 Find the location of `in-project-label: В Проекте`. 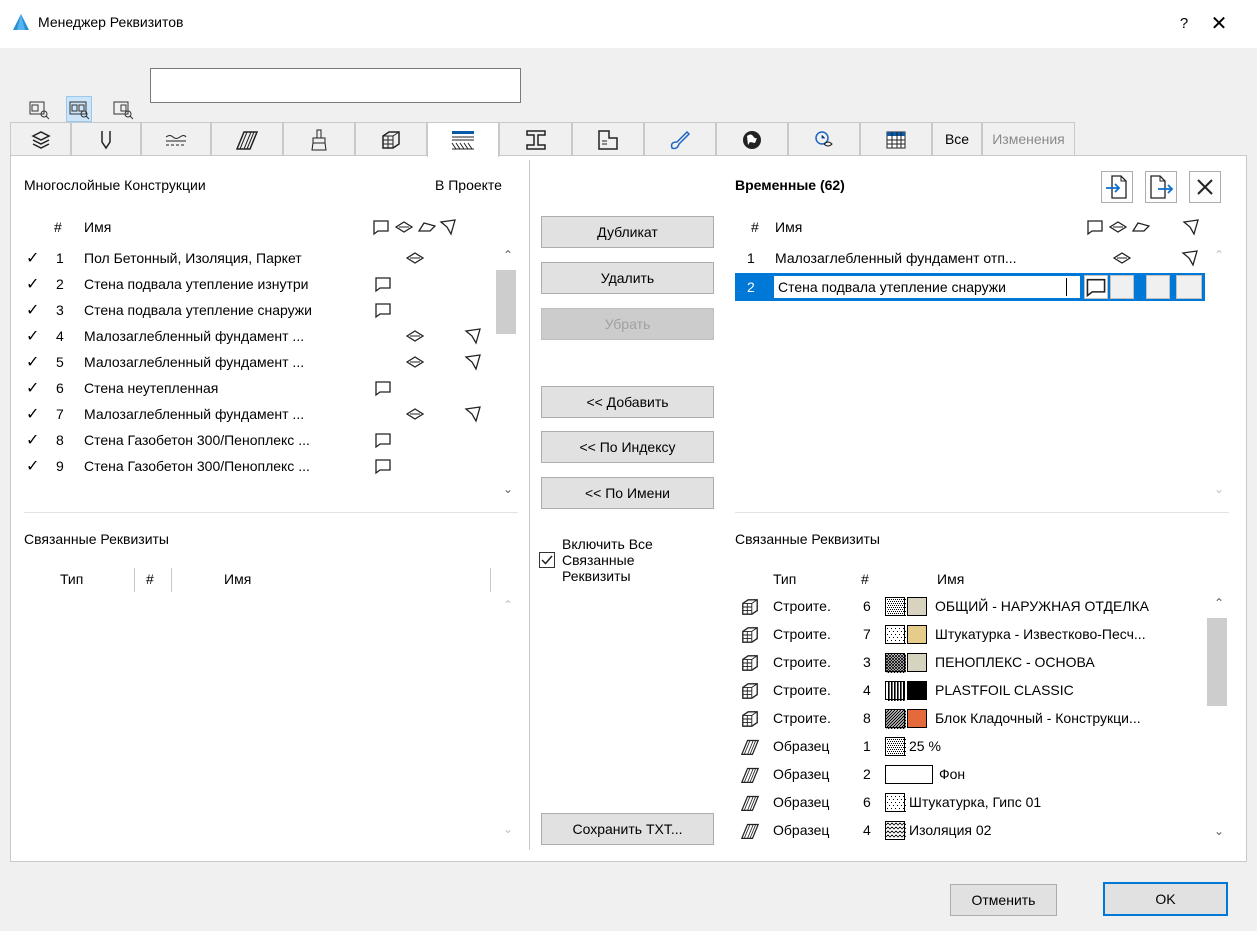

in-project-label: В Проекте is located at coordinates (468, 185).